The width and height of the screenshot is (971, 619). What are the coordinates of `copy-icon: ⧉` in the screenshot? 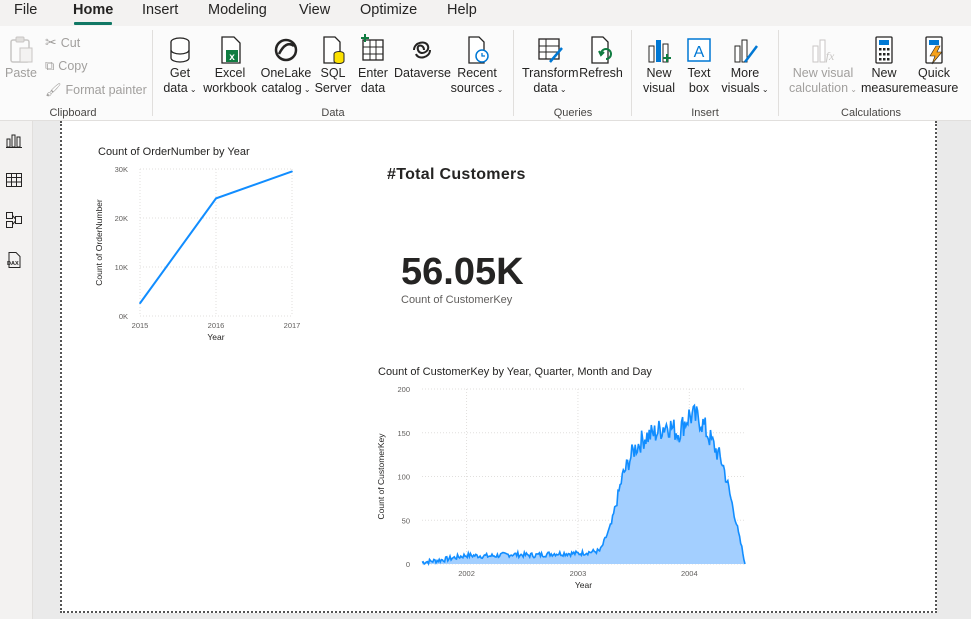 It's located at (50, 65).